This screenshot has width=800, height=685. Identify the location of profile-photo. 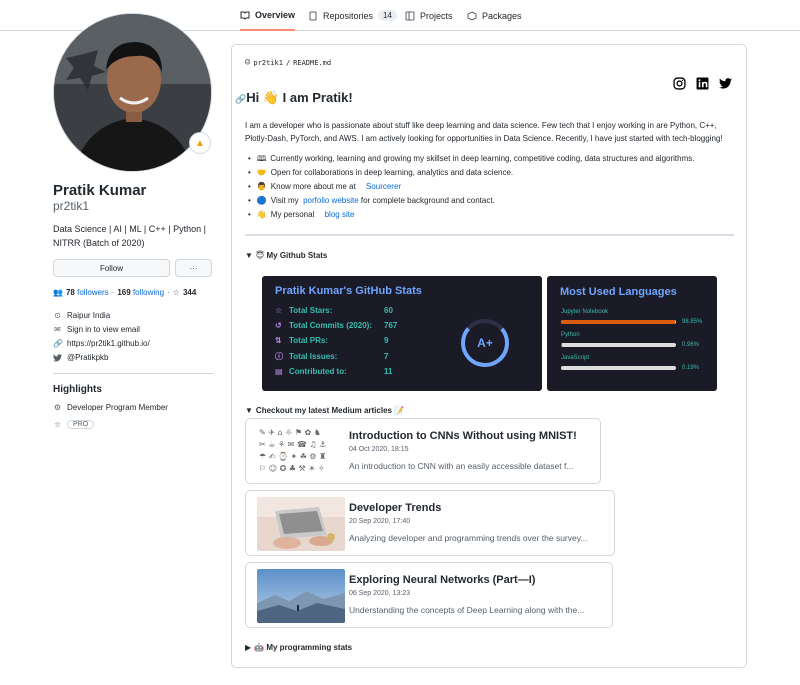
(132, 92).